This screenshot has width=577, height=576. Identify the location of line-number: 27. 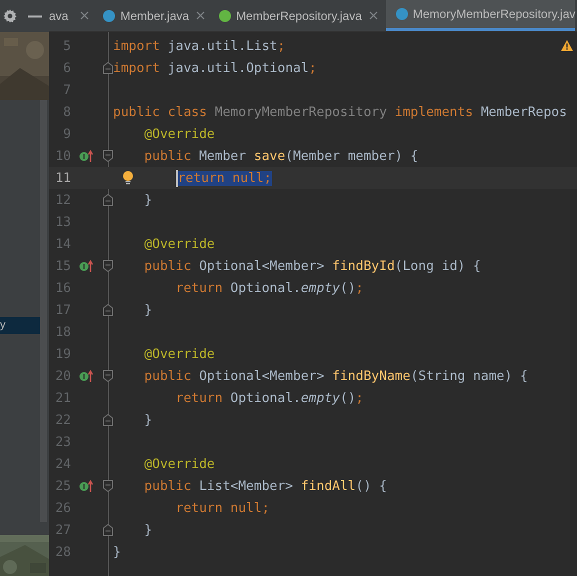
(62, 530).